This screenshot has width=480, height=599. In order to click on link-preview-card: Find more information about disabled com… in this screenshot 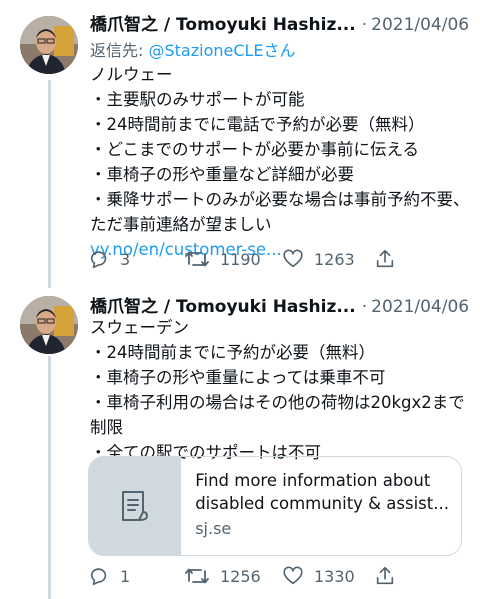, I will do `click(275, 506)`.